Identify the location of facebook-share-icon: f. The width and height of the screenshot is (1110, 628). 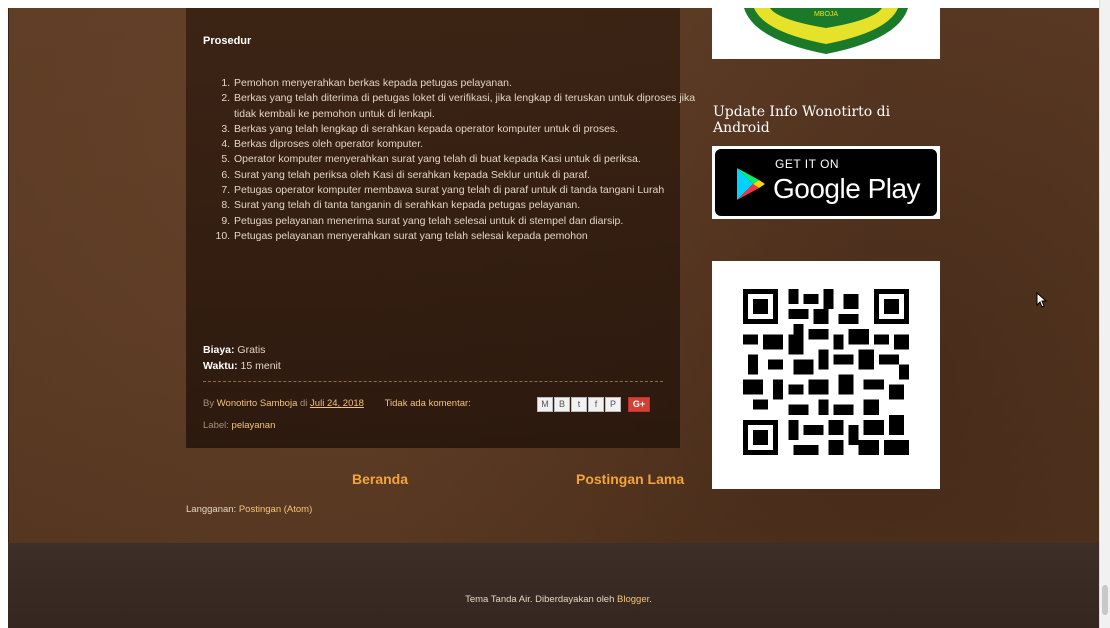
(596, 404).